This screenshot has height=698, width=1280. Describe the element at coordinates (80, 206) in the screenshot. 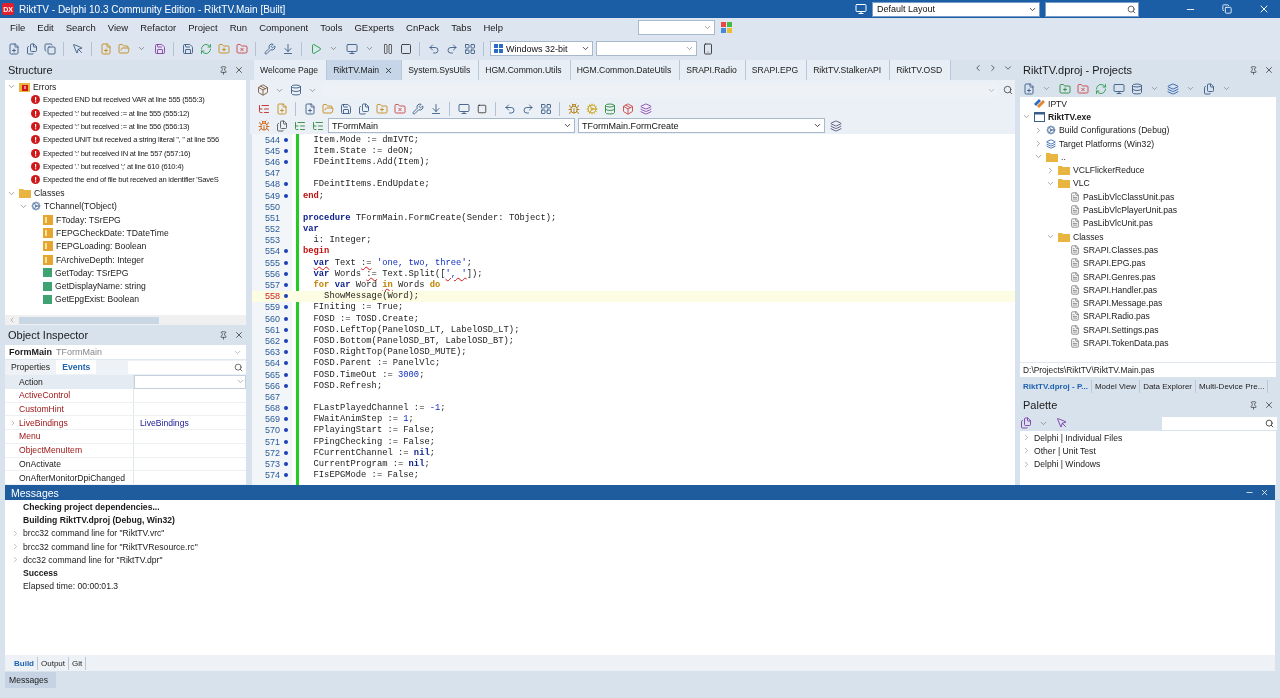

I see `tree-item: TChannel(TObject)` at that location.